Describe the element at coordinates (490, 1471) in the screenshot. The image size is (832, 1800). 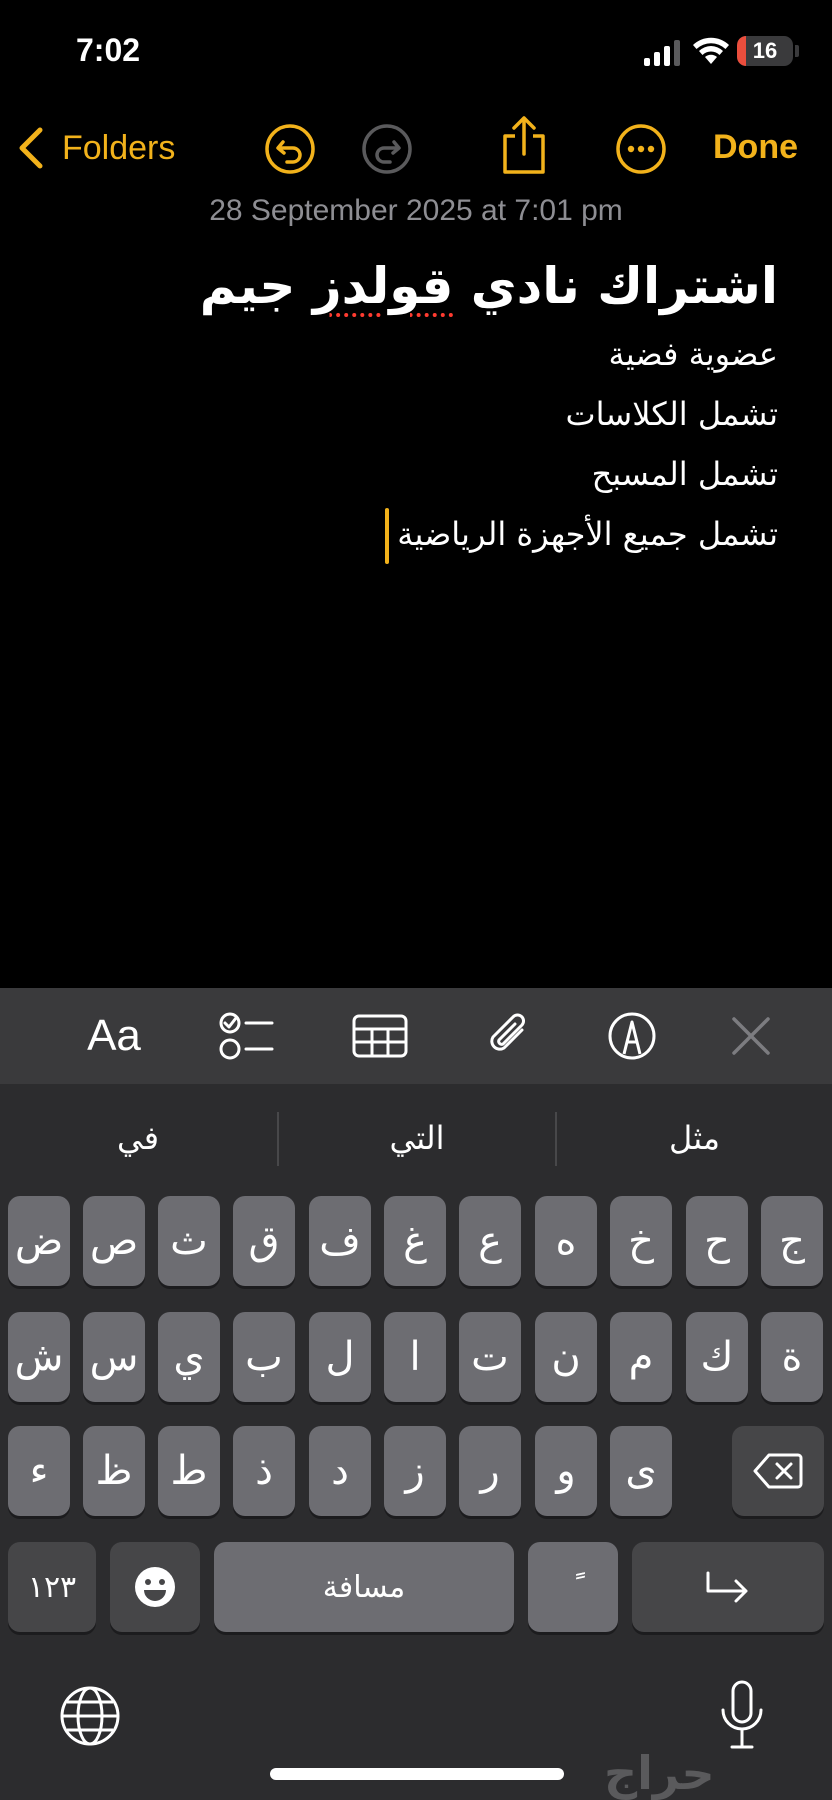
I see `key: ر` at that location.